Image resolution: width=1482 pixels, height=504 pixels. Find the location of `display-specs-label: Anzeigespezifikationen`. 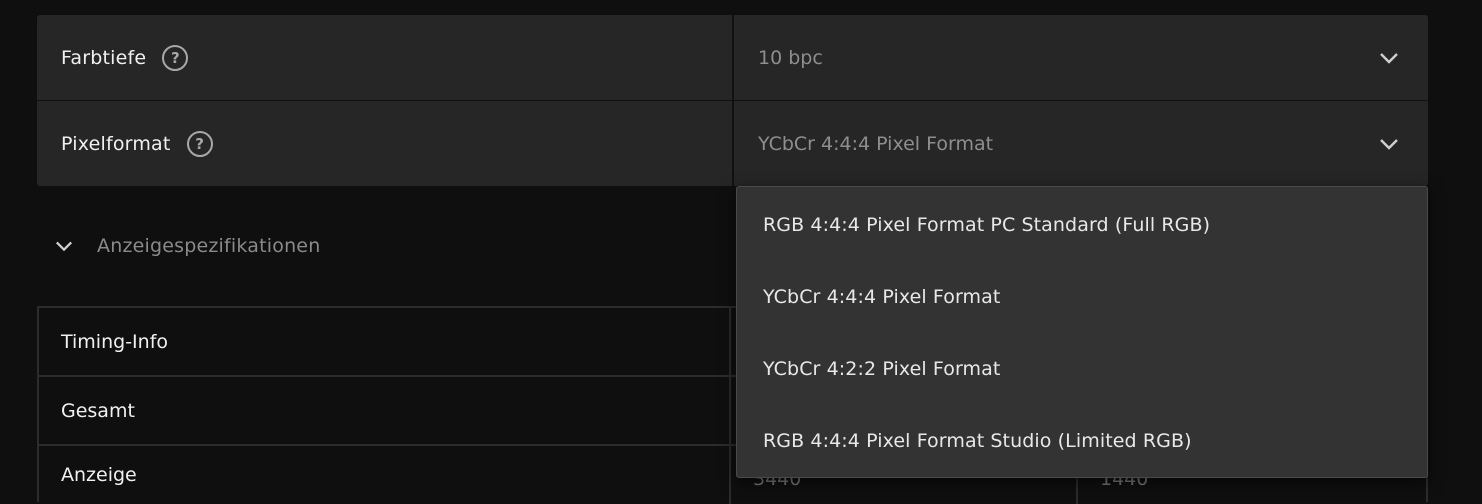

display-specs-label: Anzeigespezifikationen is located at coordinates (209, 246).